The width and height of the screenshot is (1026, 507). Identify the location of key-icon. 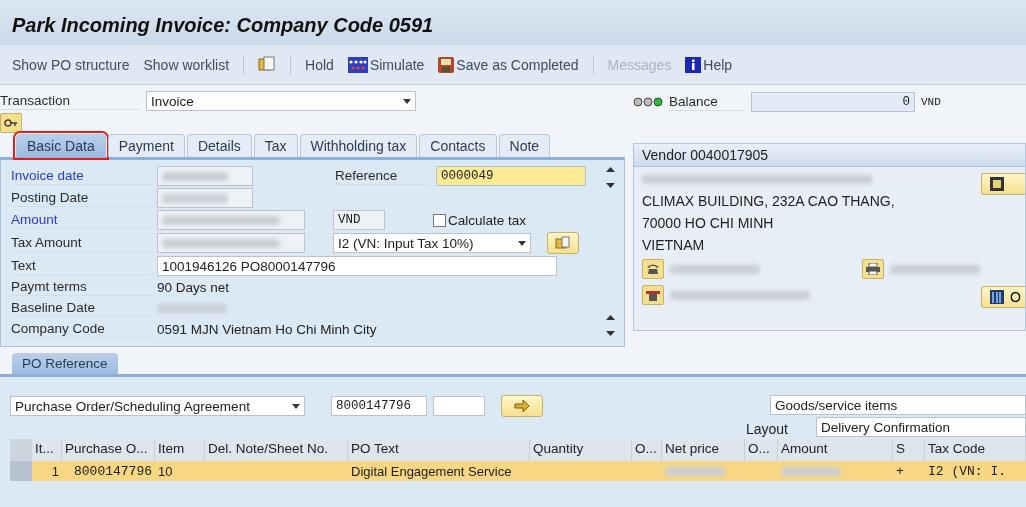
(11, 123).